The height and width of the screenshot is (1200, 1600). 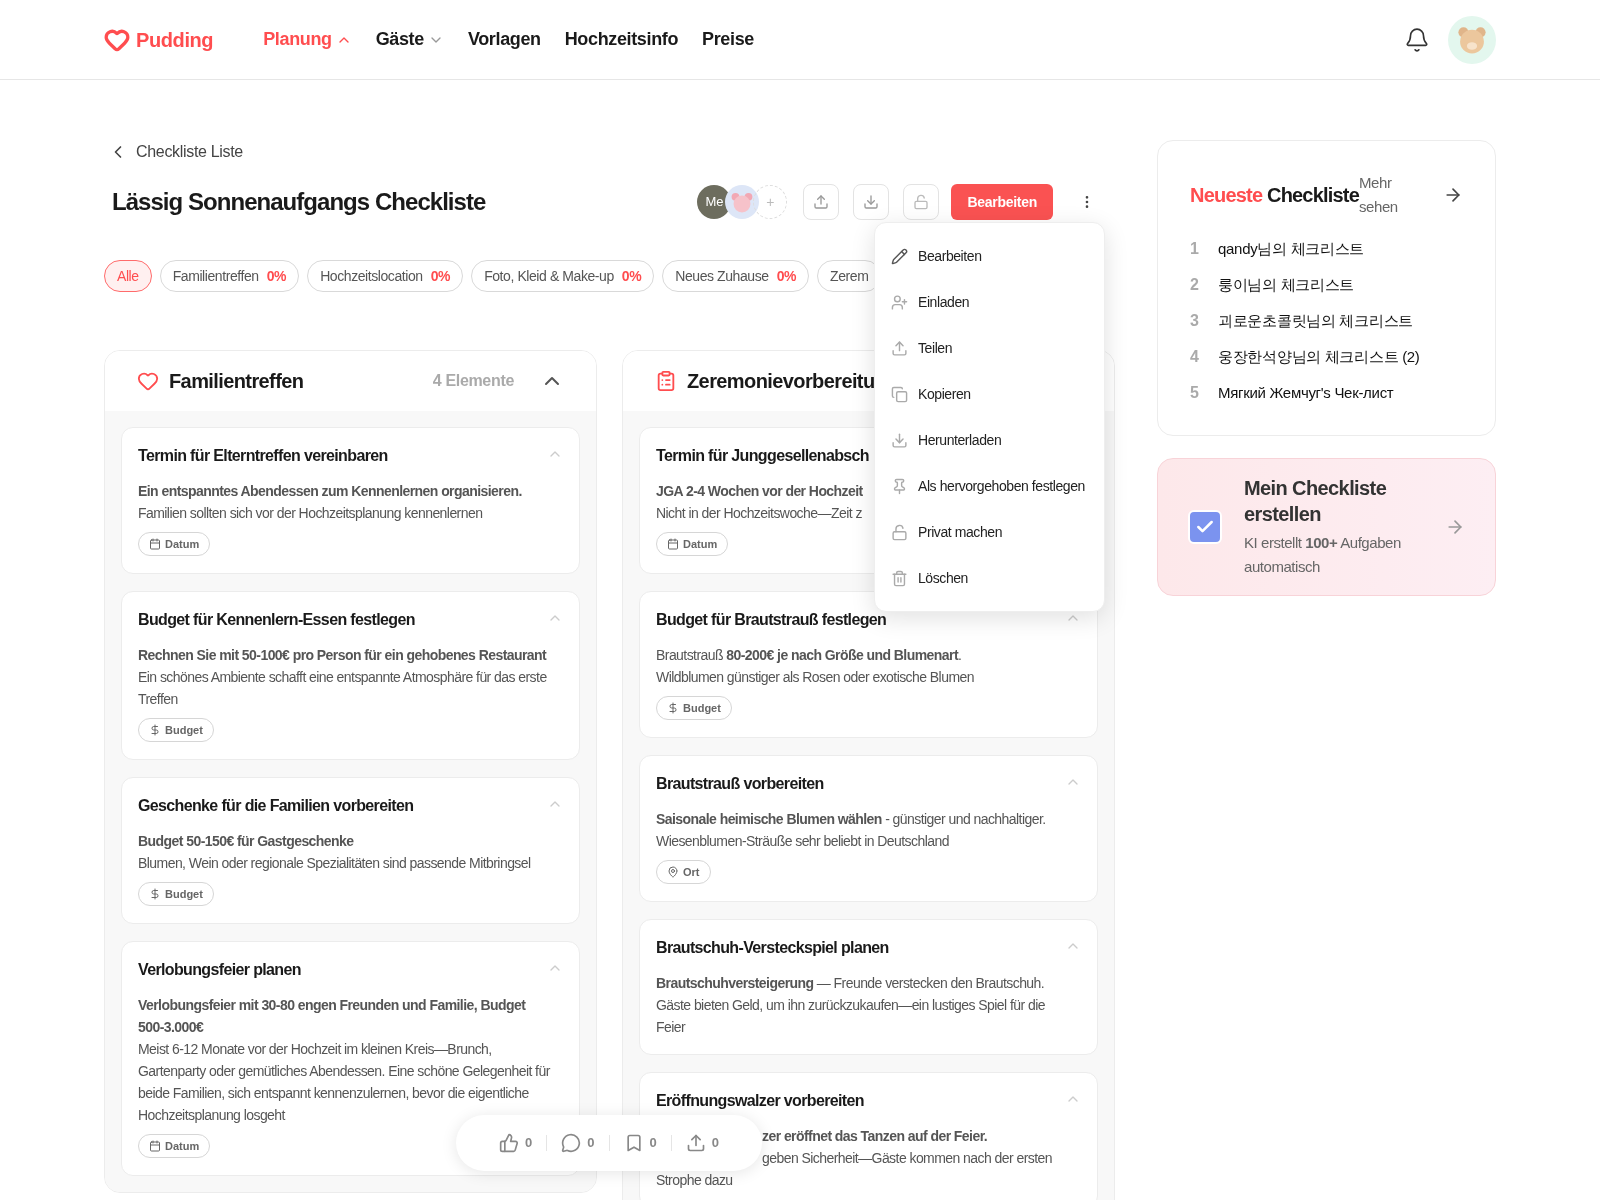 I want to click on menu-item: Bearbeiten, so click(x=989, y=256).